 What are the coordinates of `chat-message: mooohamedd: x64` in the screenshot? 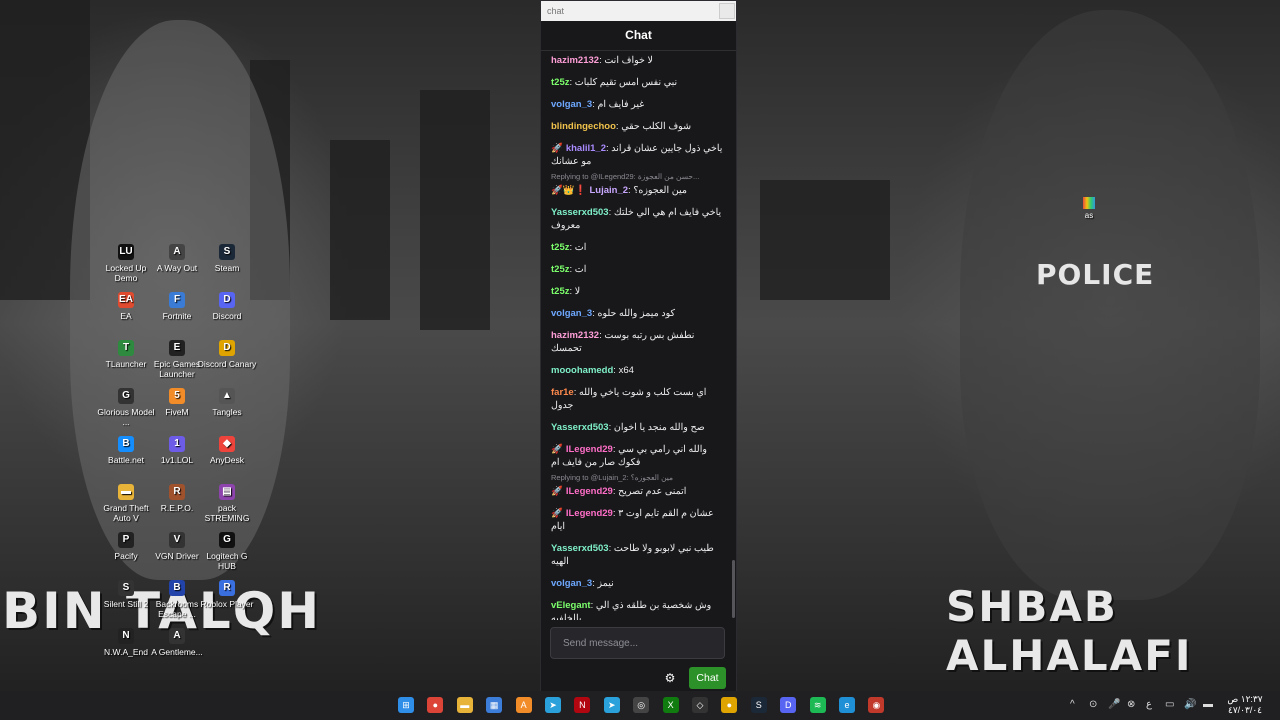 It's located at (636, 370).